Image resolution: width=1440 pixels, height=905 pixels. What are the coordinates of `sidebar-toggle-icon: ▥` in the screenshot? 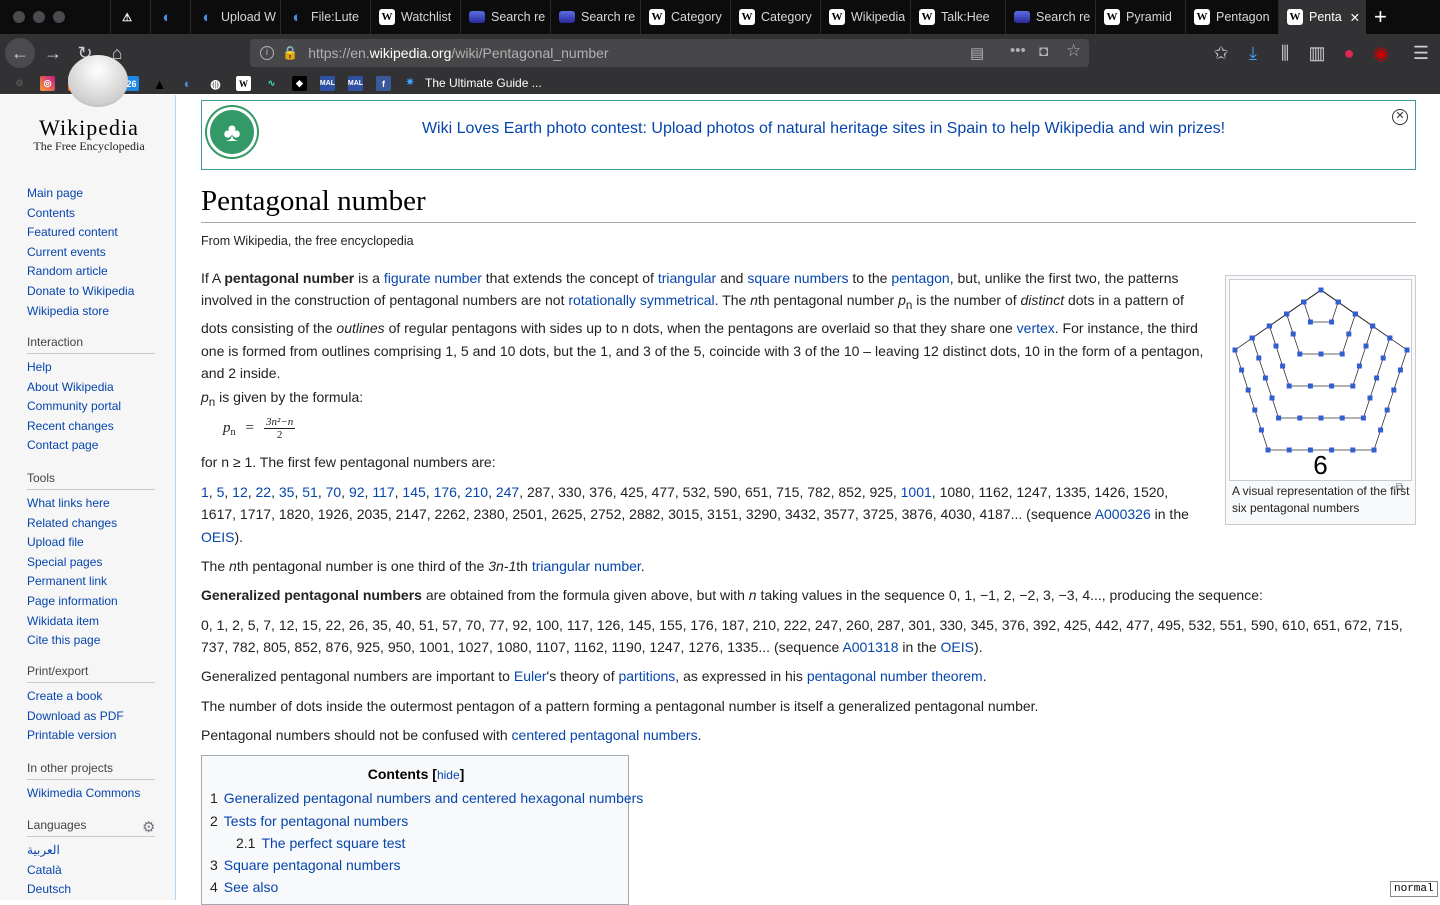 It's located at (1317, 53).